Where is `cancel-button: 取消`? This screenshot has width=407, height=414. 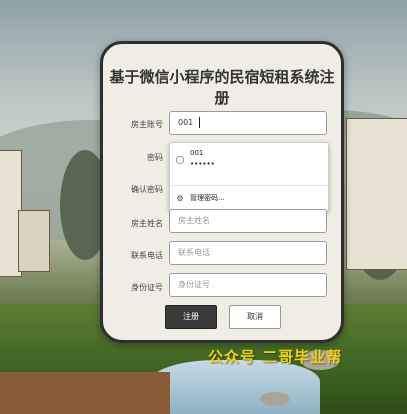 cancel-button: 取消 is located at coordinates (255, 317).